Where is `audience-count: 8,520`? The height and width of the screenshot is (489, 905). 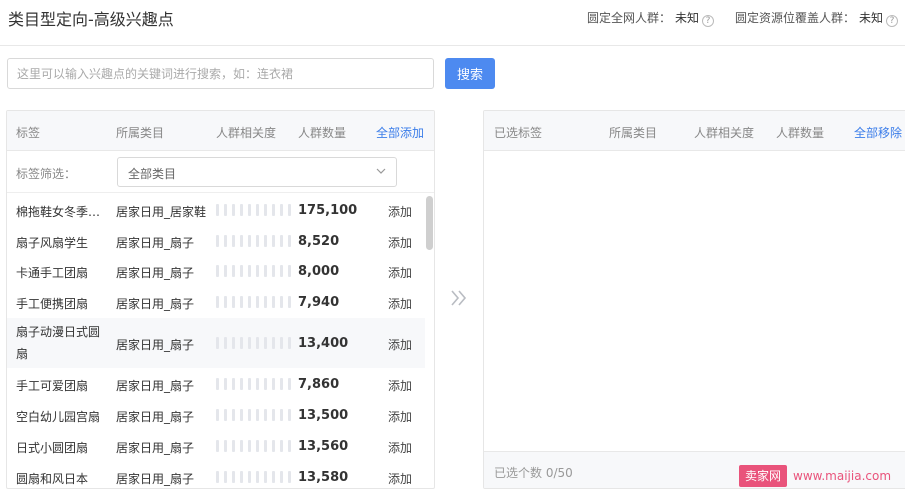
audience-count: 8,520 is located at coordinates (319, 241).